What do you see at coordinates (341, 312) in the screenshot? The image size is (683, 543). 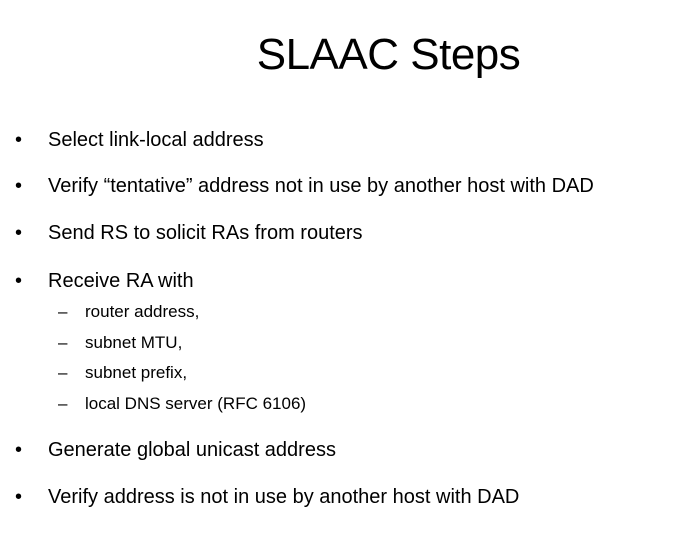 I see `sub-bullet-router-address: – router address,` at bounding box center [341, 312].